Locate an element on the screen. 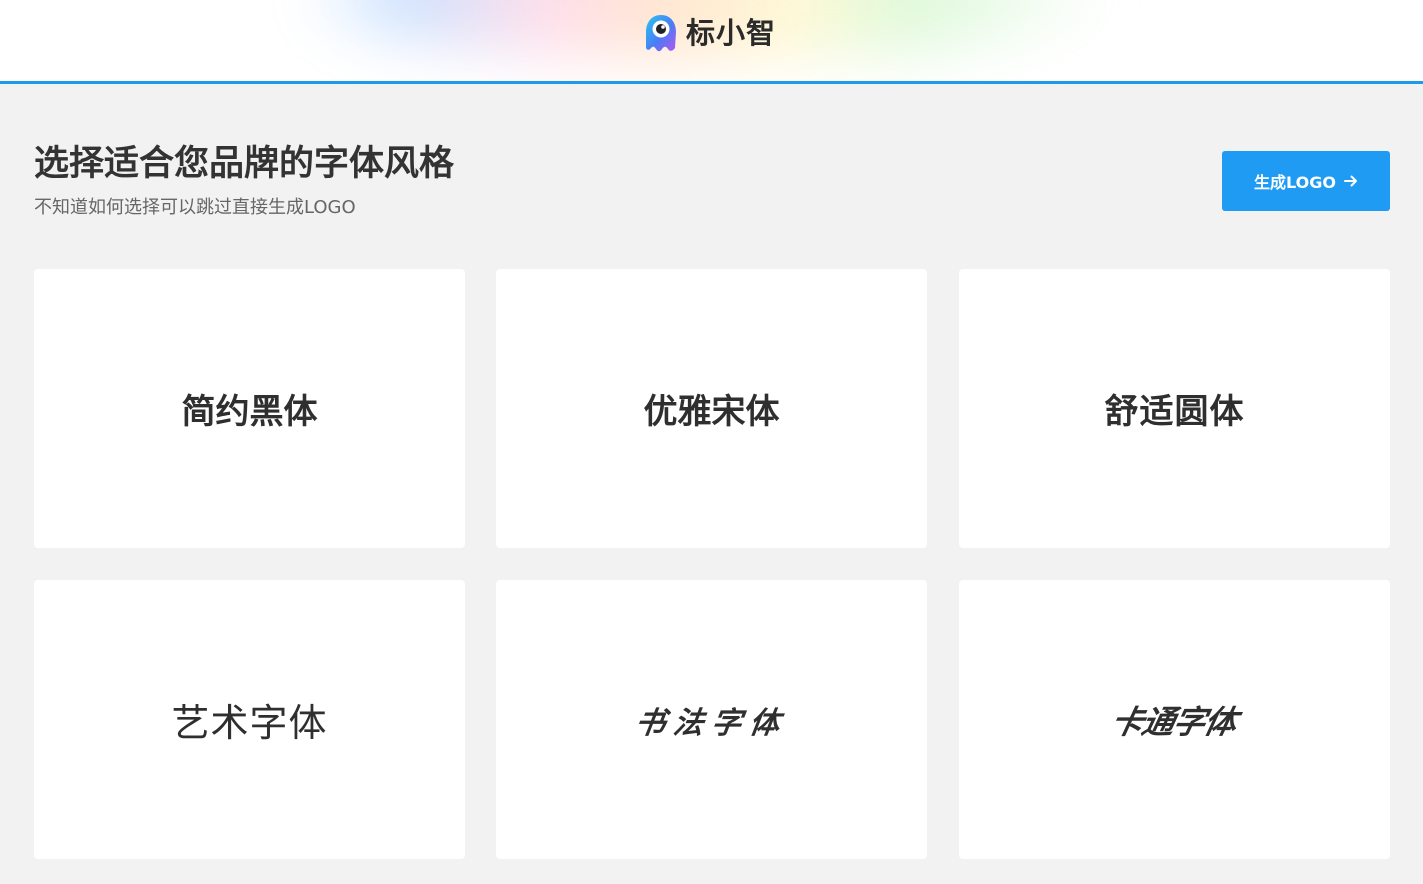  font-style-label: 舒适圆体 is located at coordinates (1174, 412).